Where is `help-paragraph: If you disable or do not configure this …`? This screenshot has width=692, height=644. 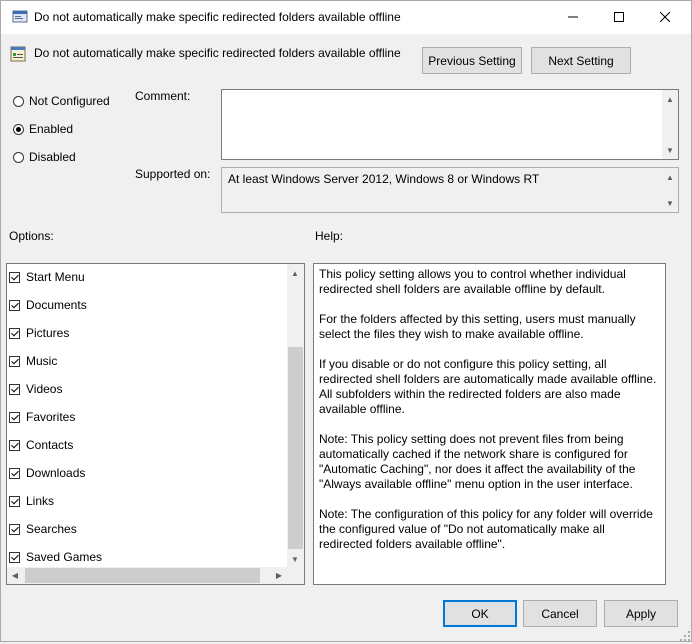 help-paragraph: If you disable or do not configure this … is located at coordinates (488, 386).